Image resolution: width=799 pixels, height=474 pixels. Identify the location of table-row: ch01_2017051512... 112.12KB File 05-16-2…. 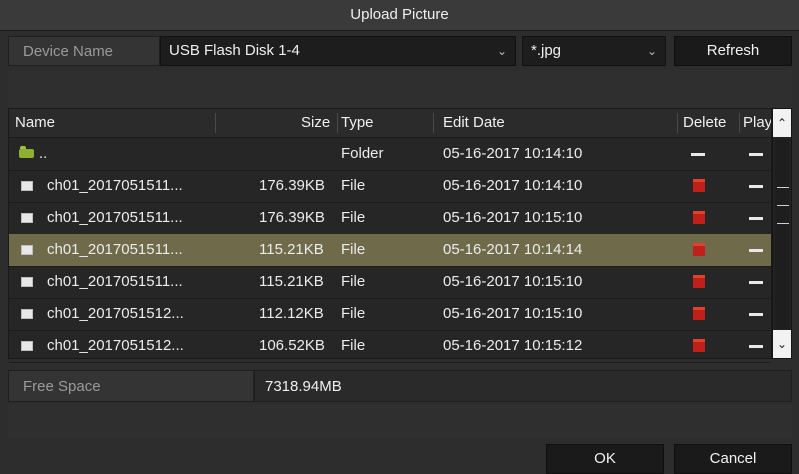
(390, 314).